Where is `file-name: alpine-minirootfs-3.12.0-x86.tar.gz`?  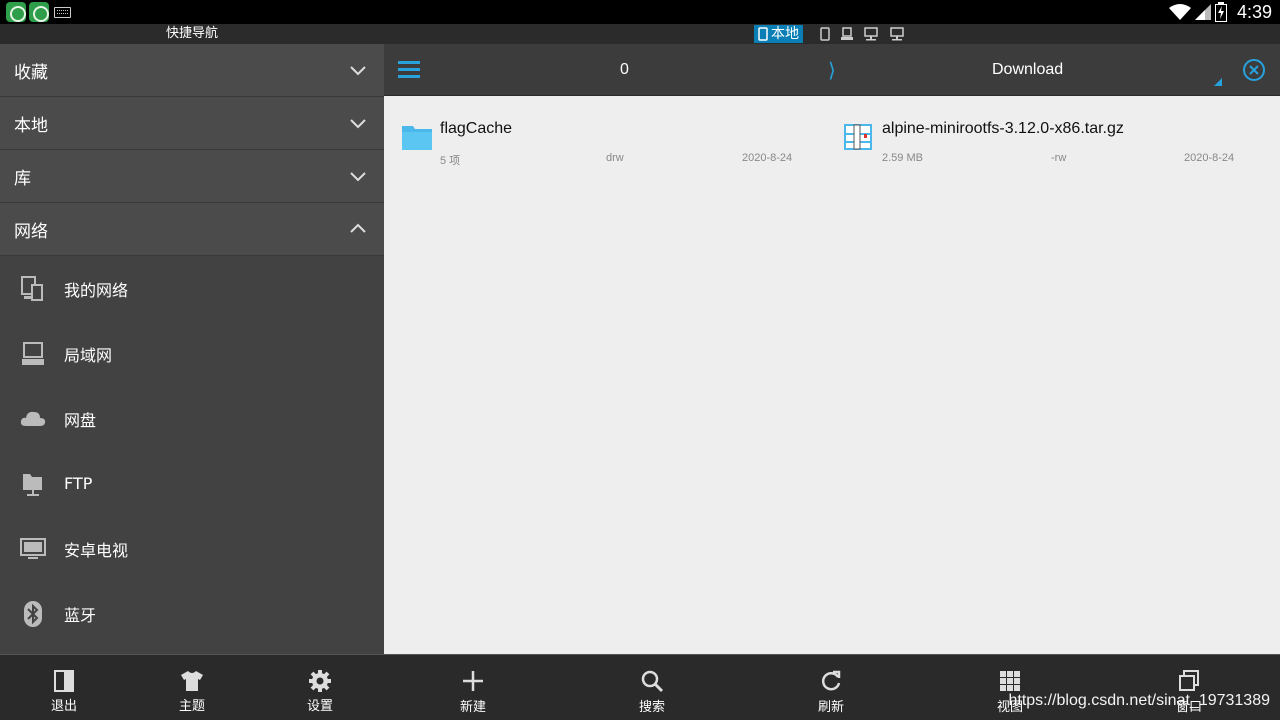
file-name: alpine-minirootfs-3.12.0-x86.tar.gz is located at coordinates (1003, 128).